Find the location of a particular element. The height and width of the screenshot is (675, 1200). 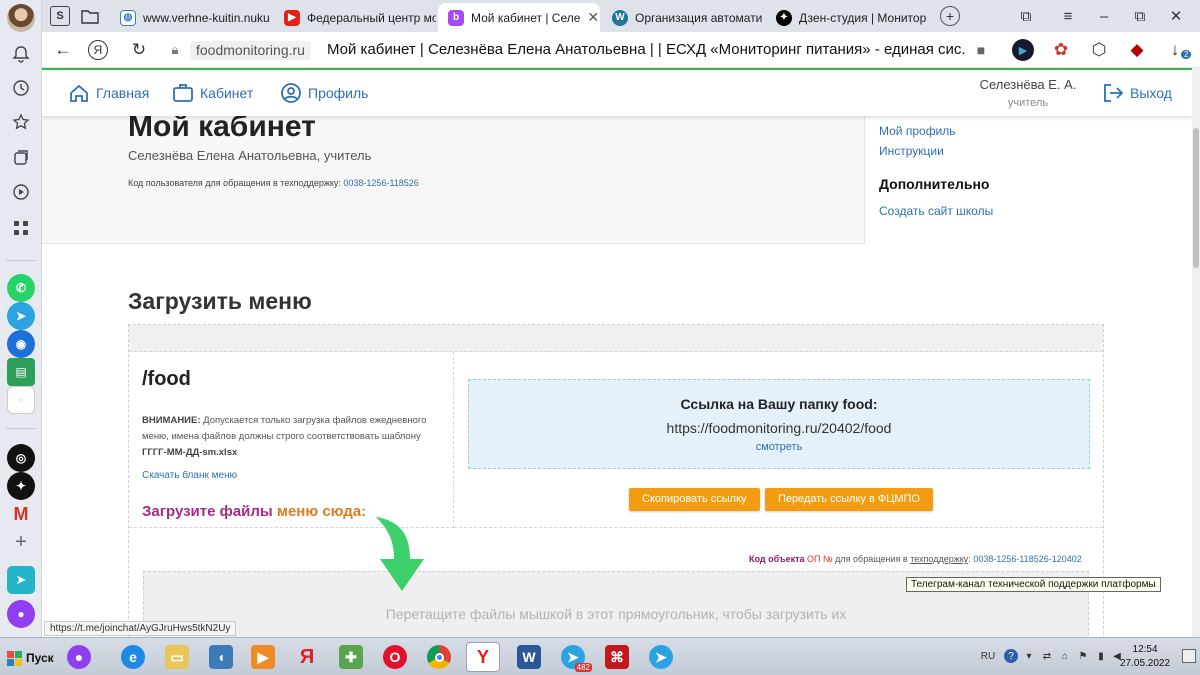

telegram-badge: 482 is located at coordinates (583, 667).